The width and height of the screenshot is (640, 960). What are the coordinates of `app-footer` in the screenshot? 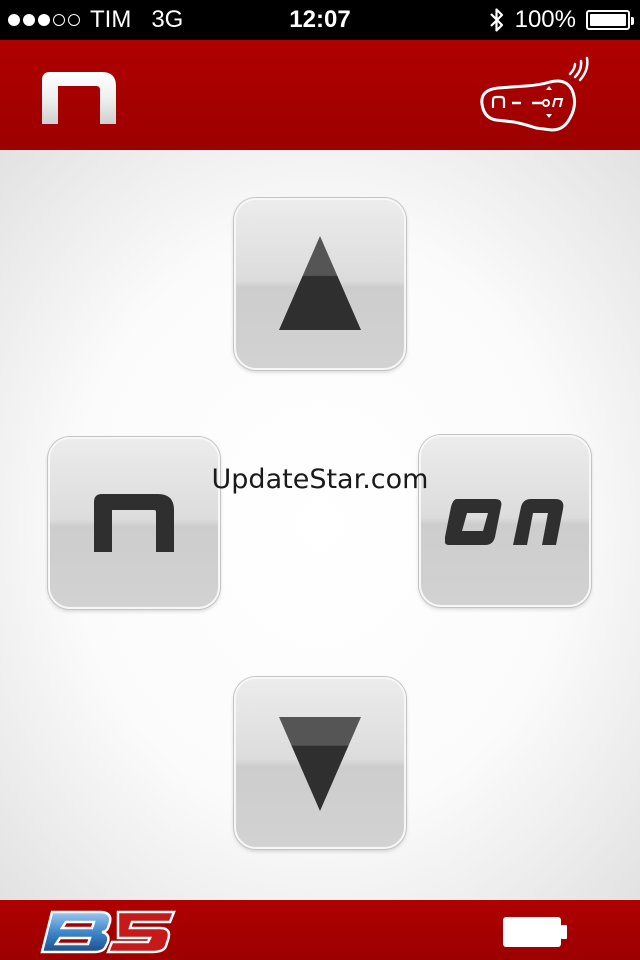 It's located at (320, 930).